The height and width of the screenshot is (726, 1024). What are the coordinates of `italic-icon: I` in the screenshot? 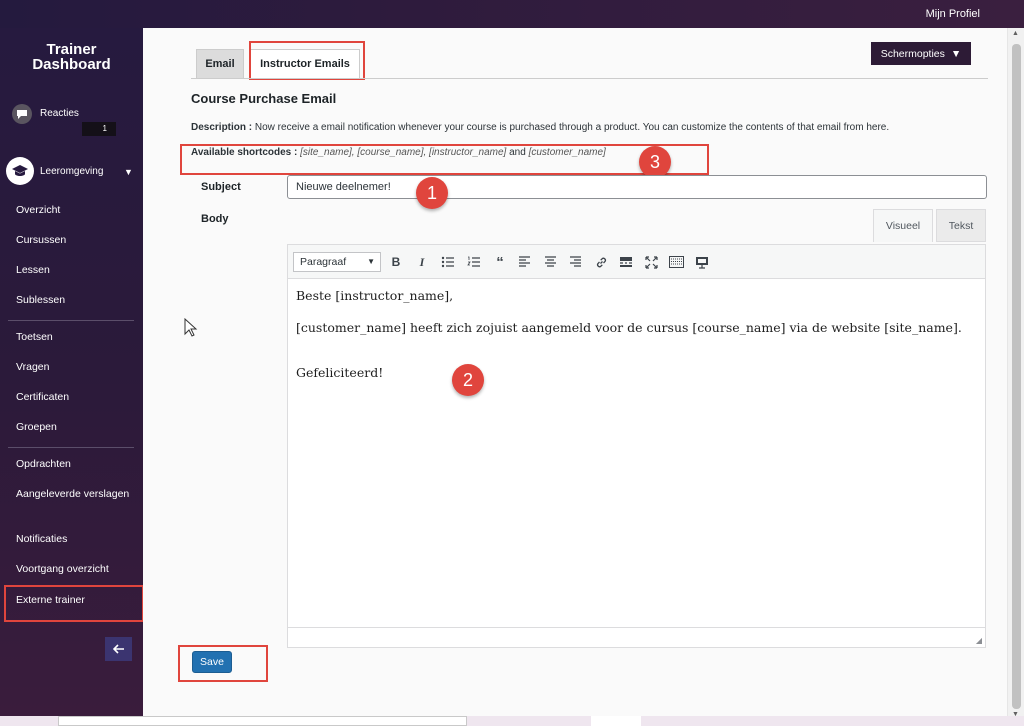 It's located at (422, 262).